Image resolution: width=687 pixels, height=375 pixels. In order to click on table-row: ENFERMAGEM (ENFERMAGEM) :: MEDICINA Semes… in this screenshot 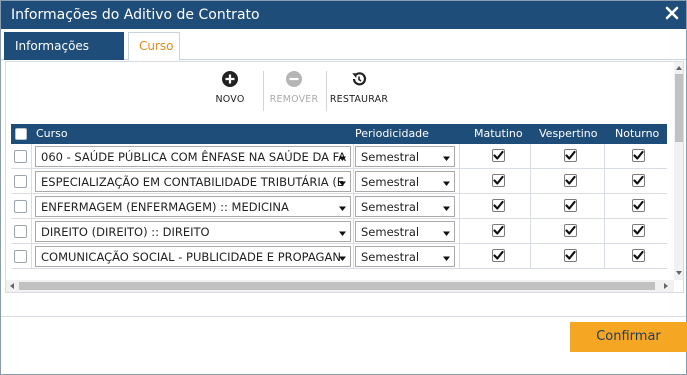, I will do `click(339, 206)`.